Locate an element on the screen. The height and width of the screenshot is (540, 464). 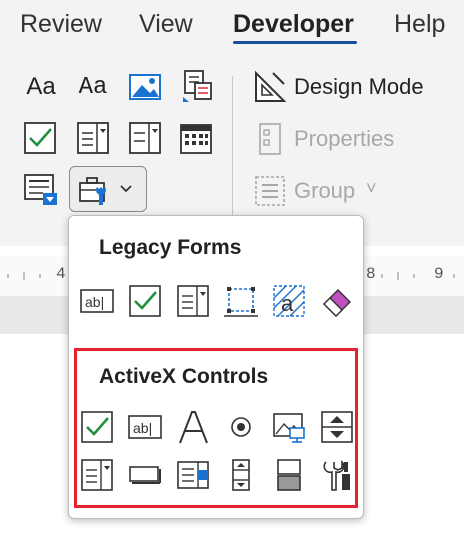
picture-icon is located at coordinates (145, 87).